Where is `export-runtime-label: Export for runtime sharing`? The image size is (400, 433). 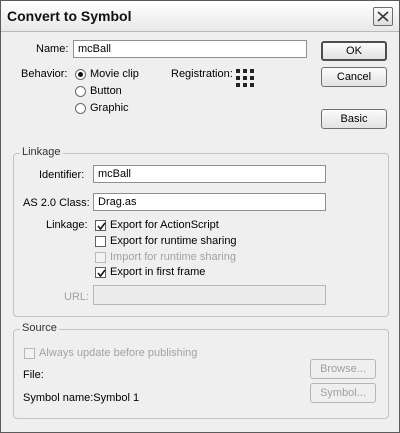 export-runtime-label: Export for runtime sharing is located at coordinates (173, 241).